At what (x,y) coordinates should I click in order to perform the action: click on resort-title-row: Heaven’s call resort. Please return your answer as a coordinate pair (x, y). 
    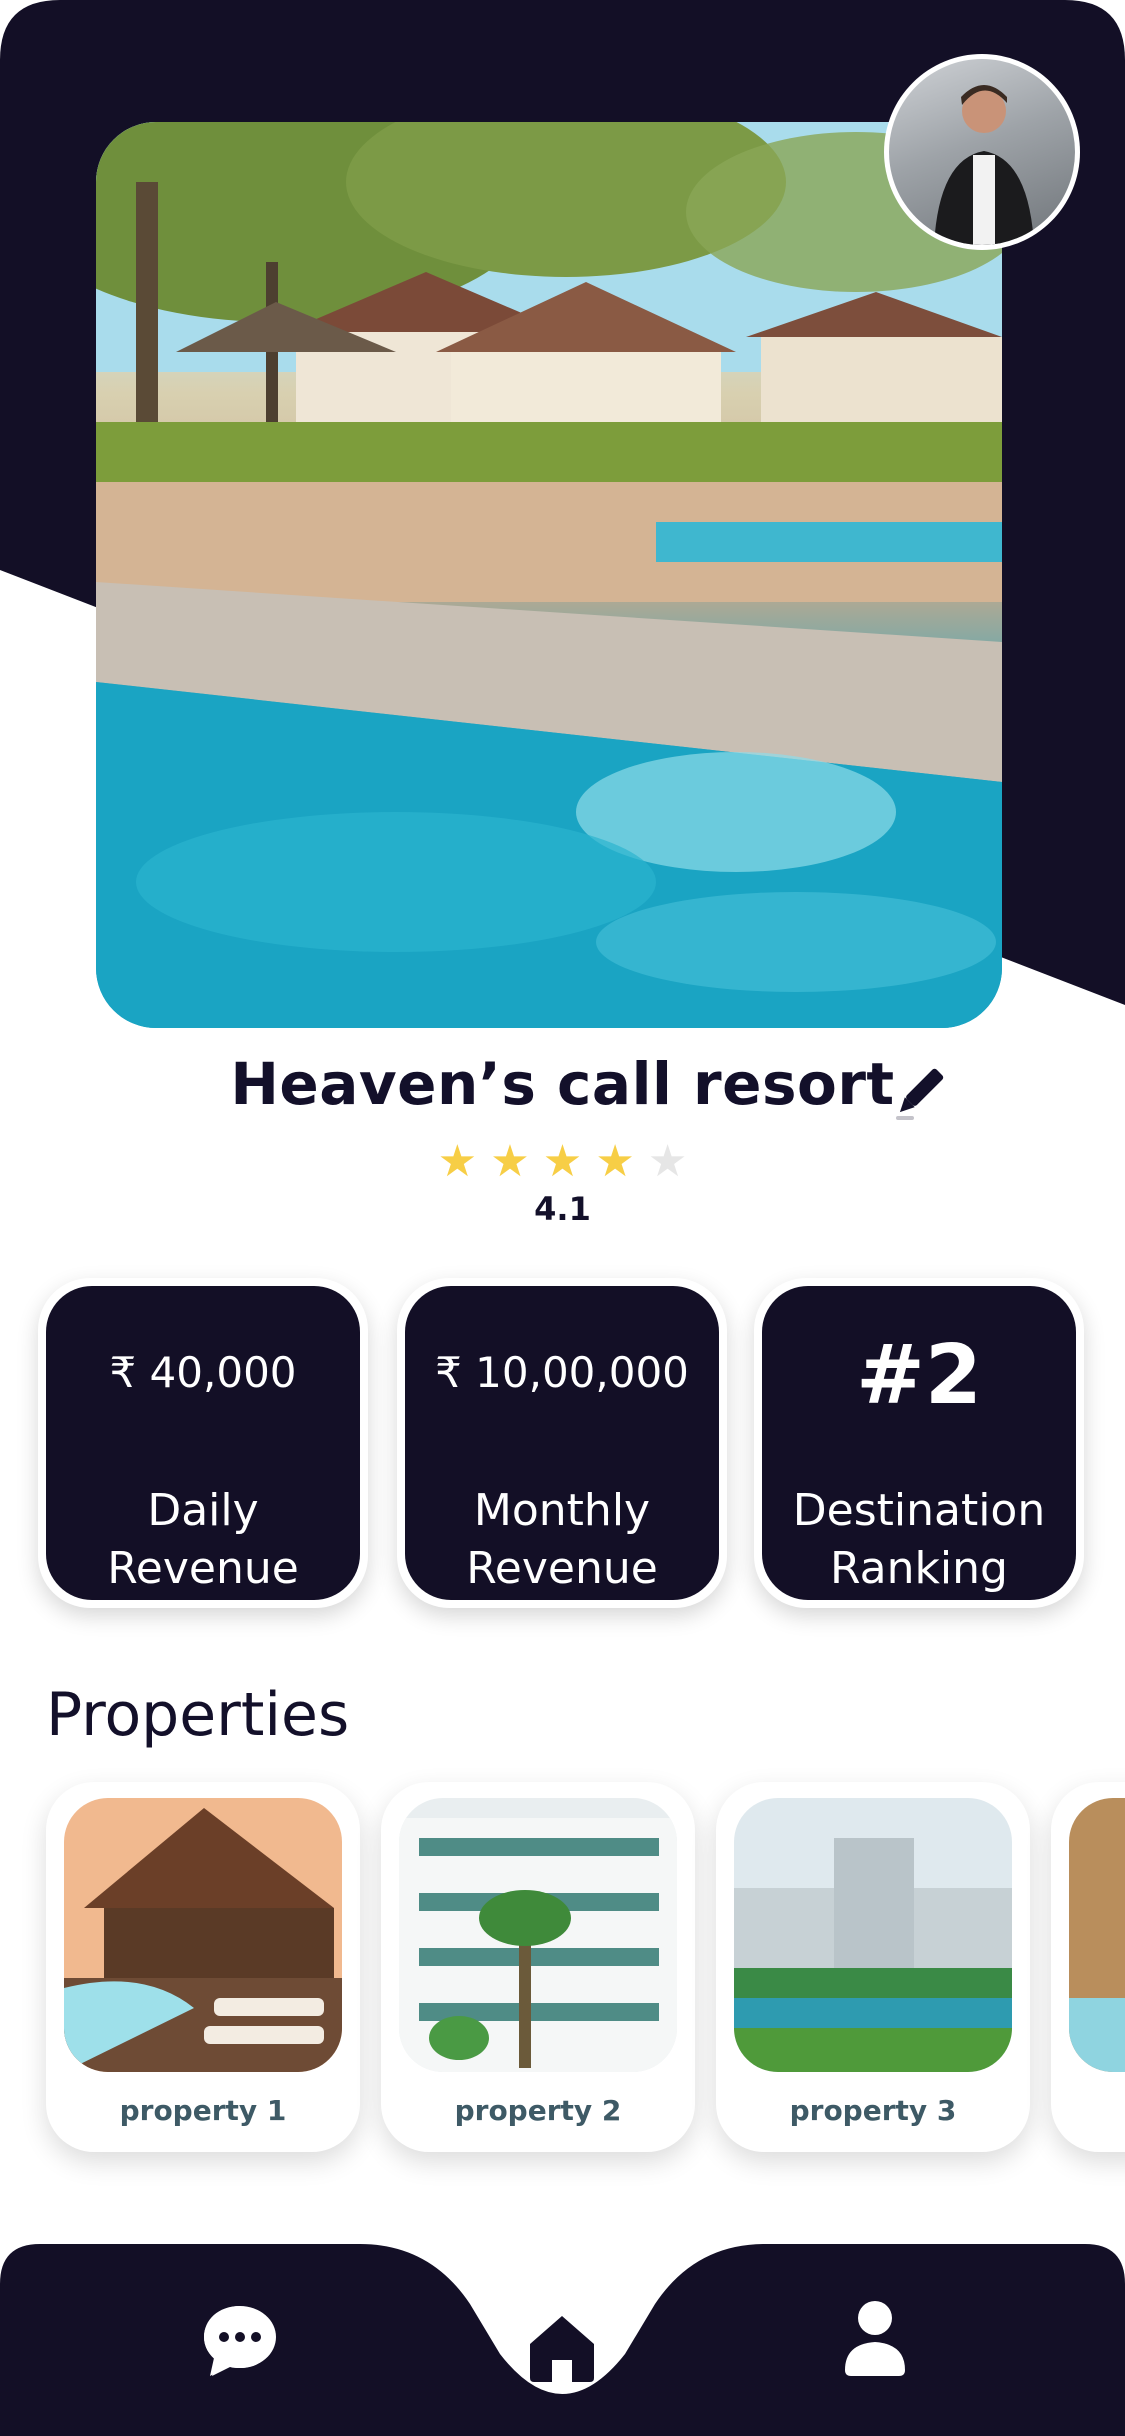
    Looking at the image, I should click on (562, 1090).